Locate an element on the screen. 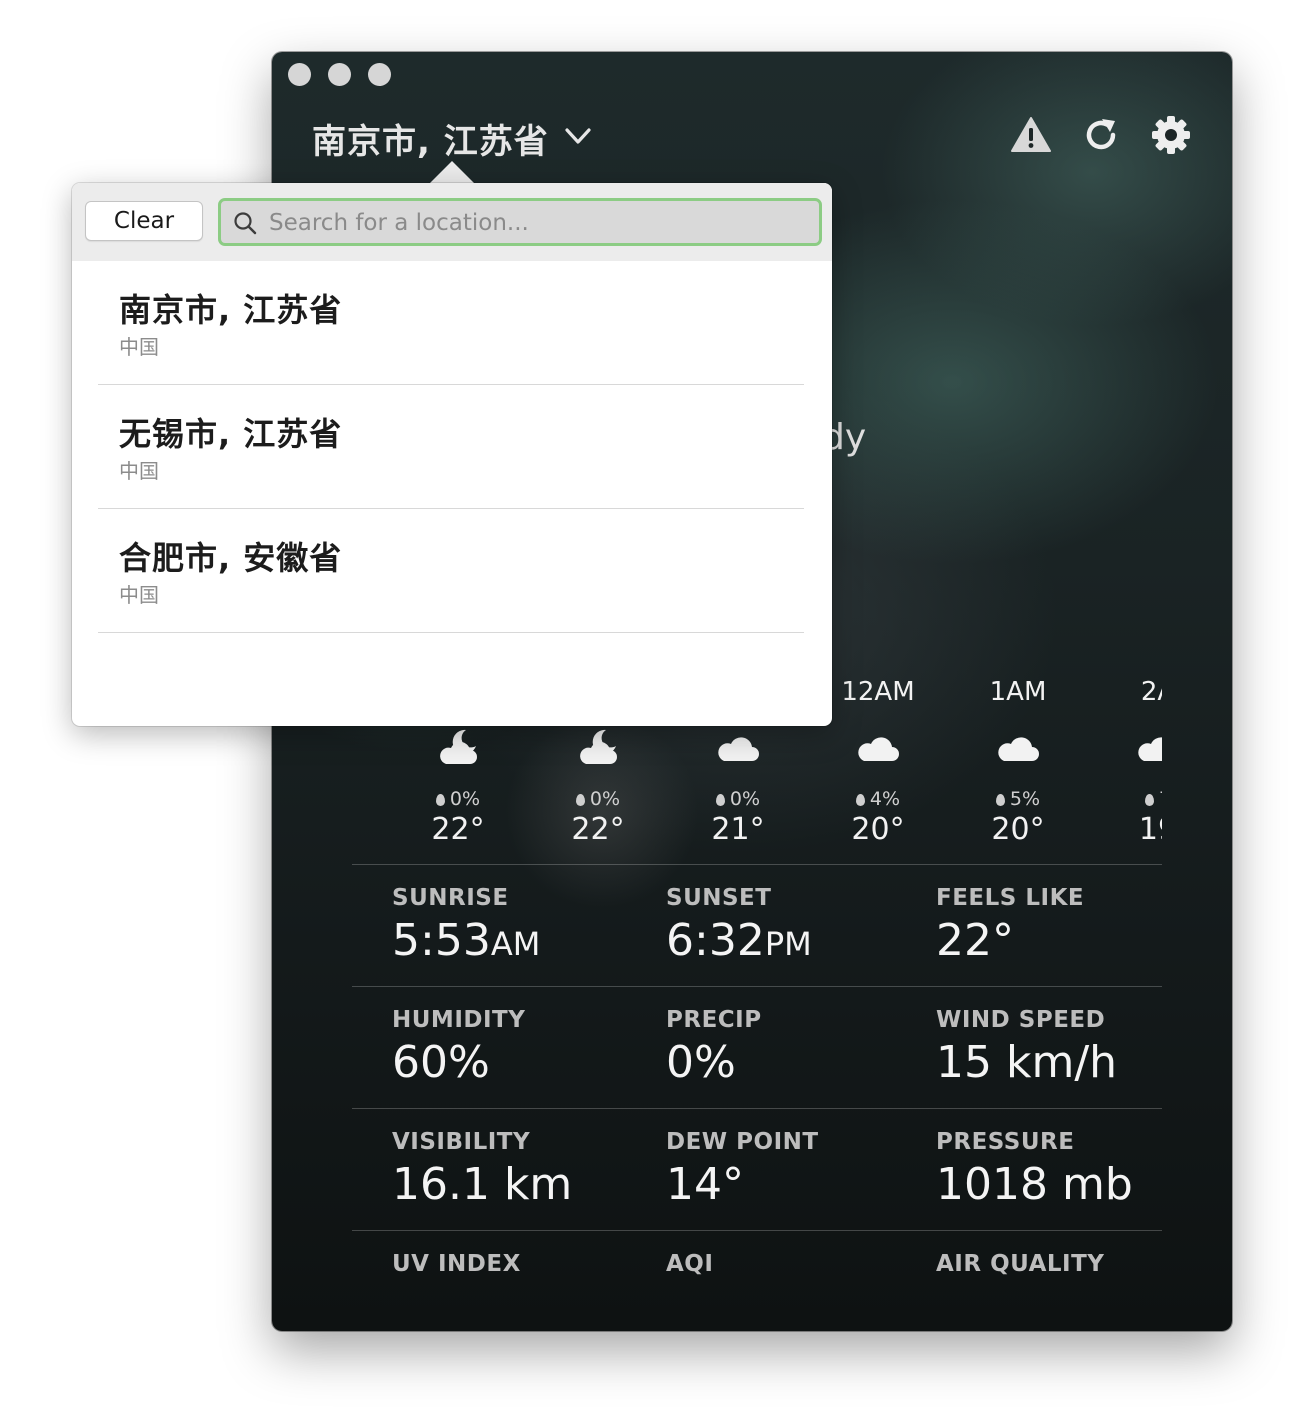  minimize-window-button is located at coordinates (339, 74).